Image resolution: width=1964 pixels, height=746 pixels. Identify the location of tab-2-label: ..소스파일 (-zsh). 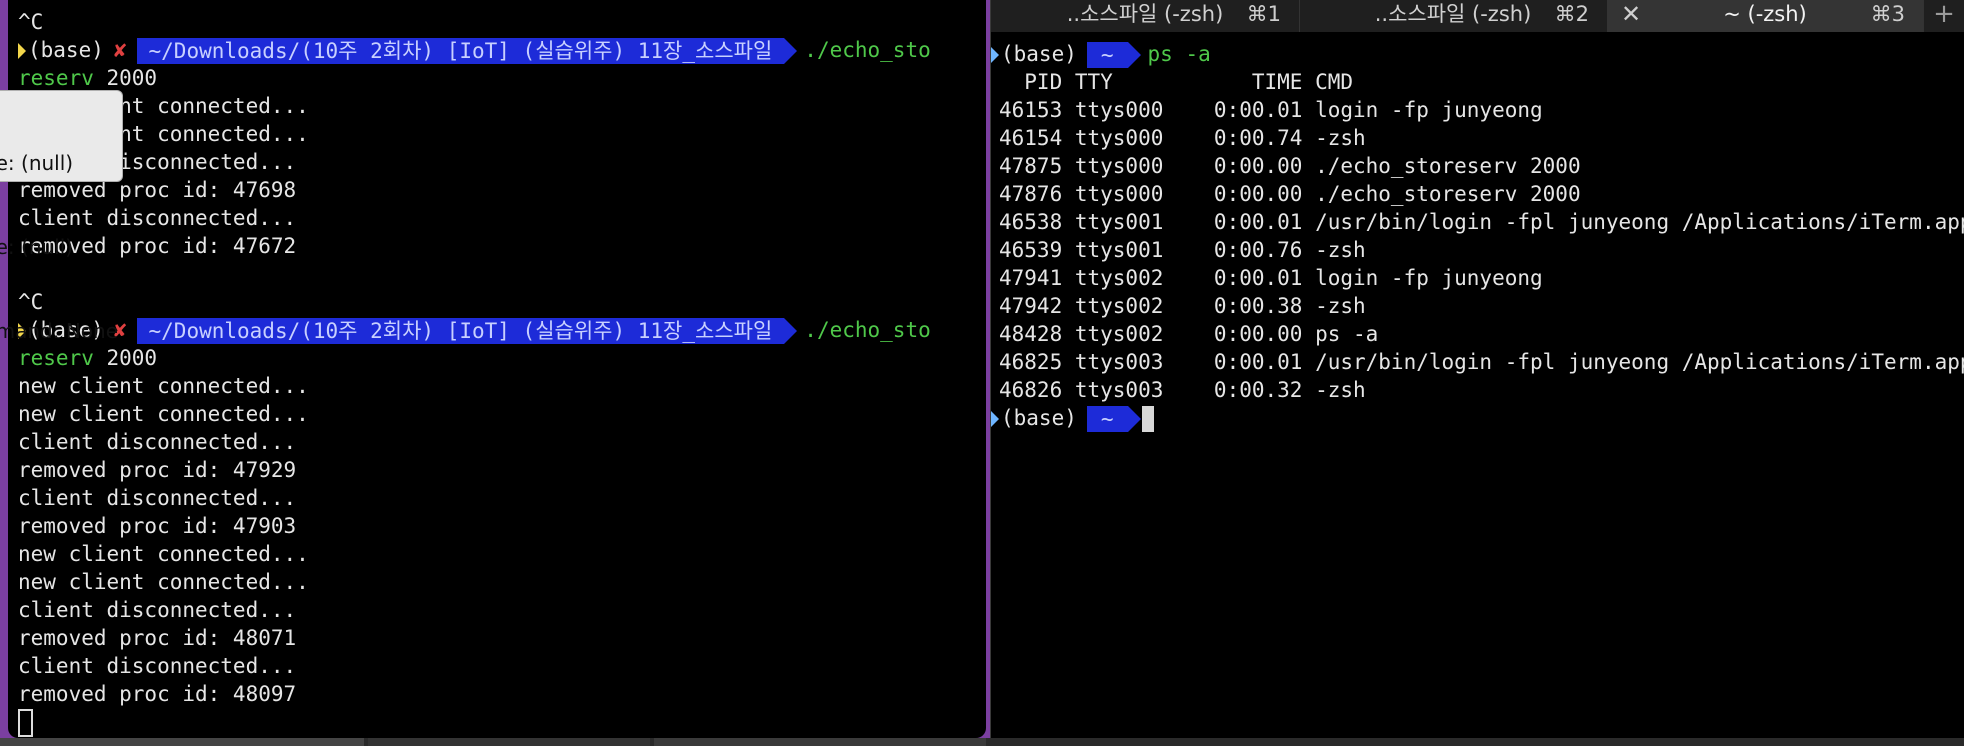
(1453, 14).